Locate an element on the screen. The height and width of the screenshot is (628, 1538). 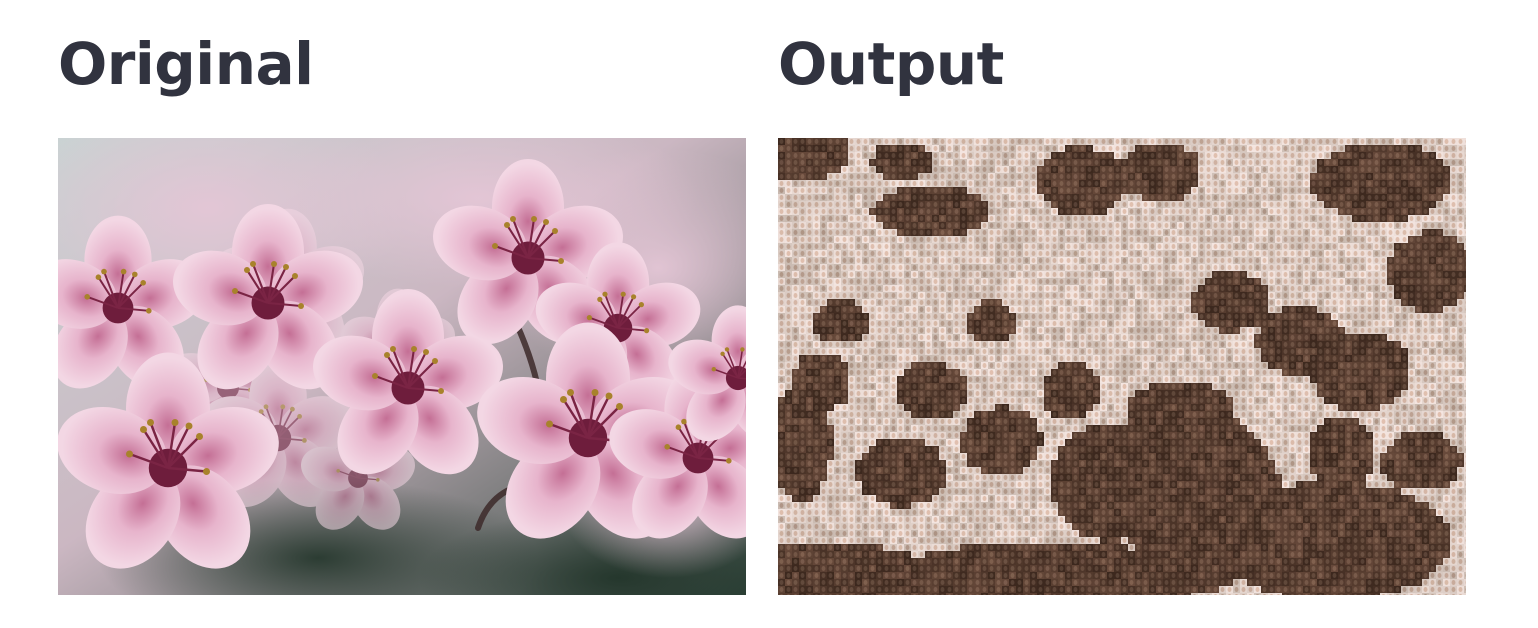
output-heading: Output is located at coordinates (891, 64).